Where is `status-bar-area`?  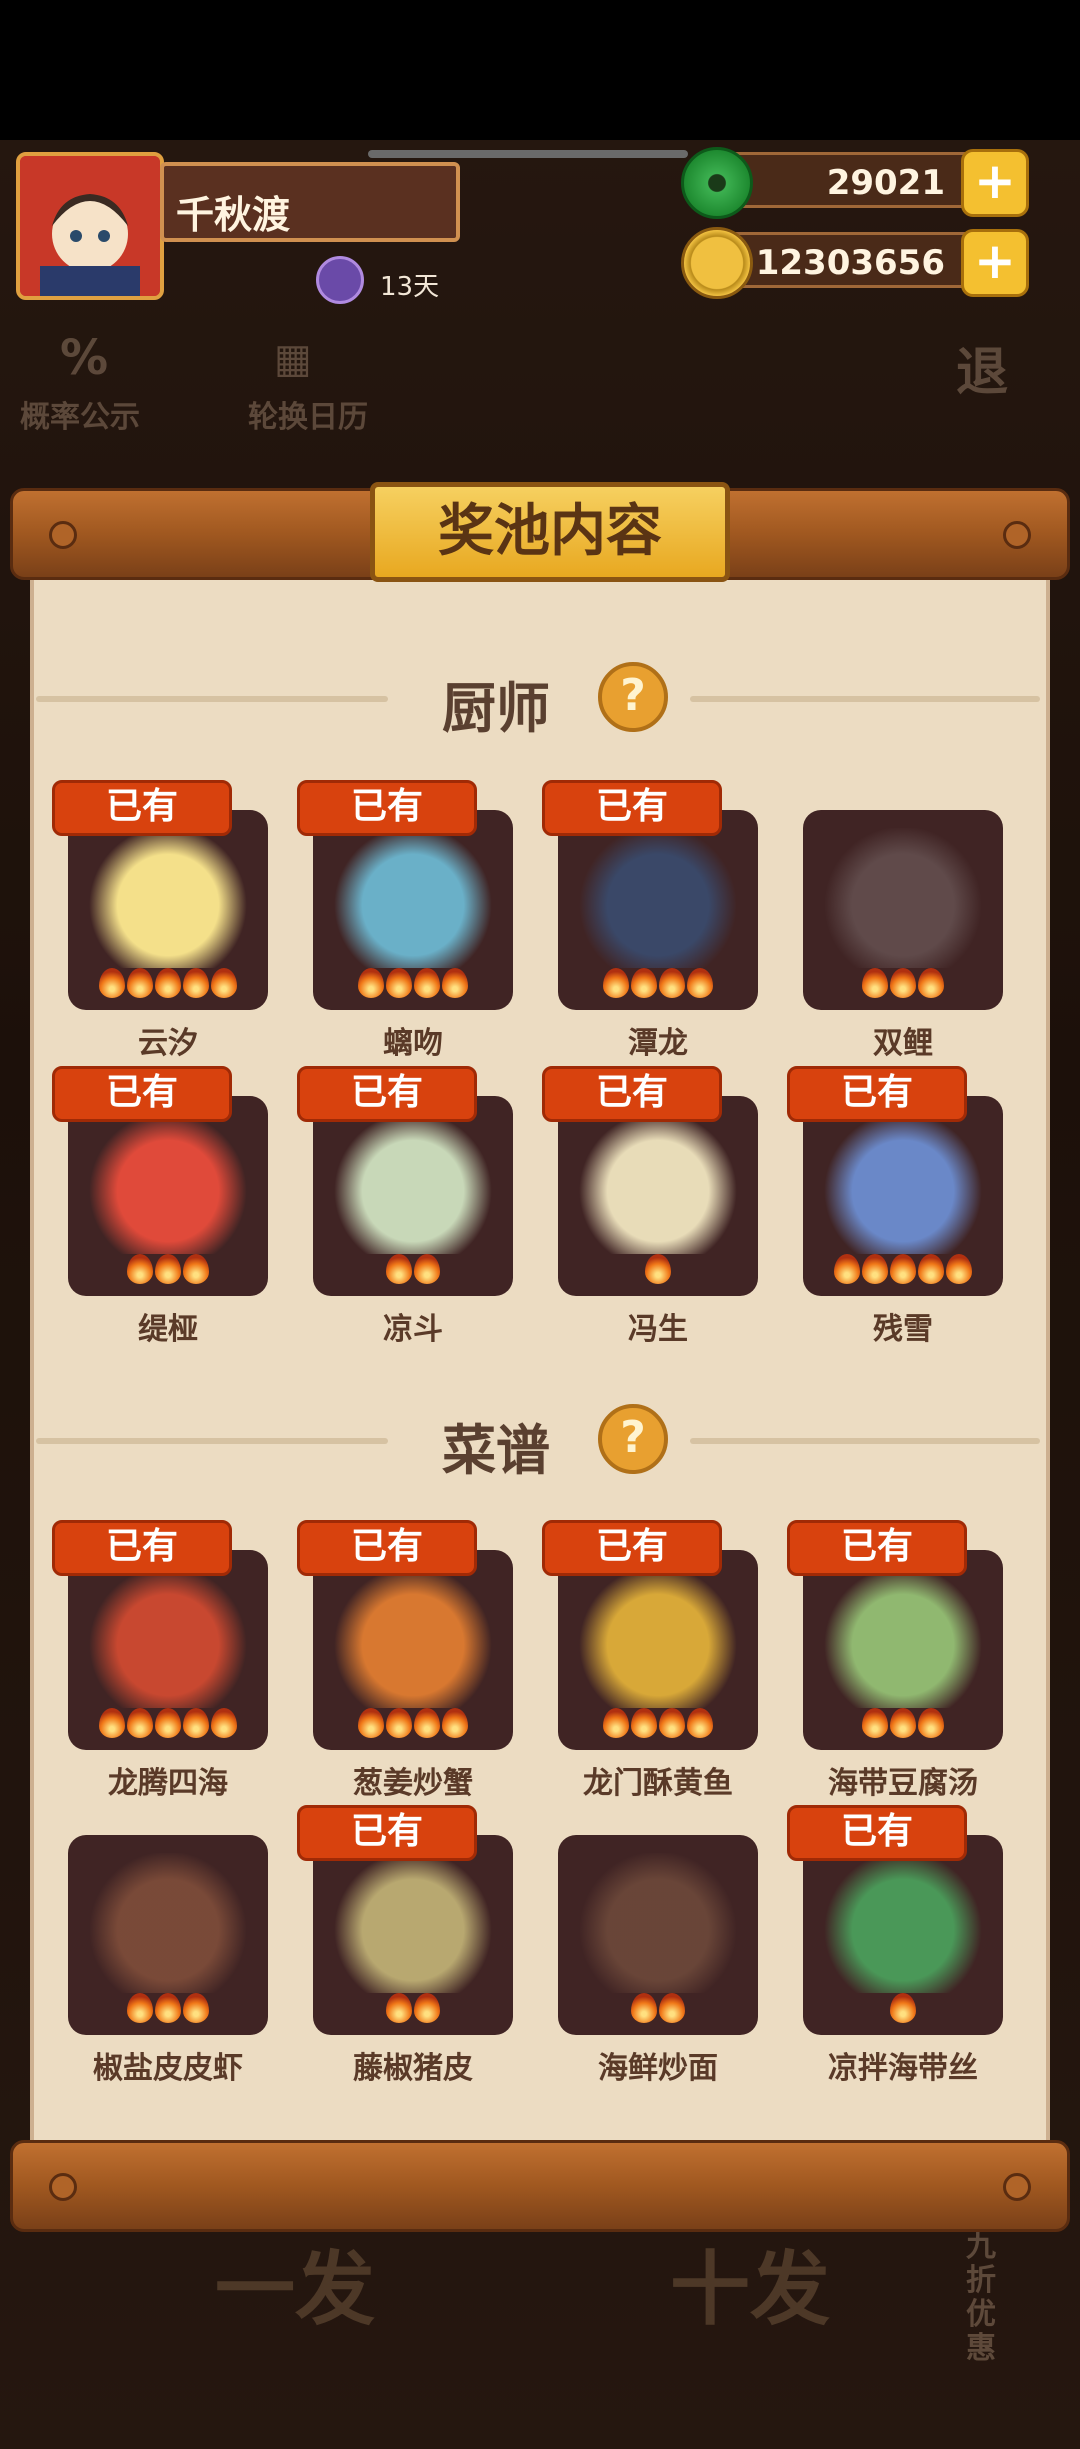 status-bar-area is located at coordinates (540, 70).